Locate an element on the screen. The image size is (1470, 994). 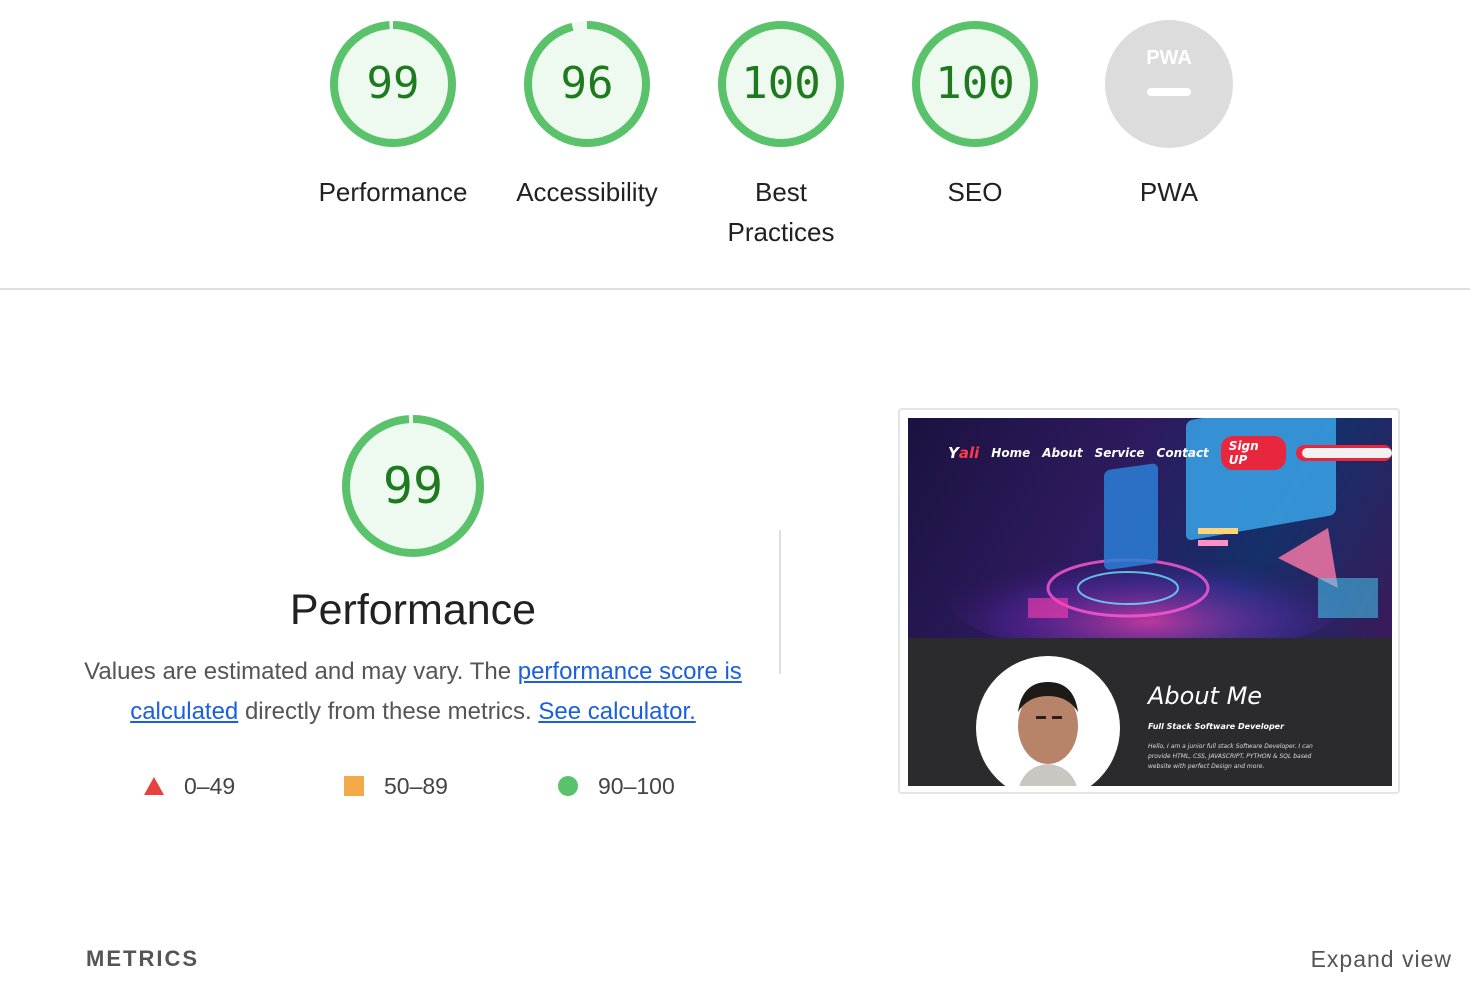
gauge-label: Performance is located at coordinates (393, 192).